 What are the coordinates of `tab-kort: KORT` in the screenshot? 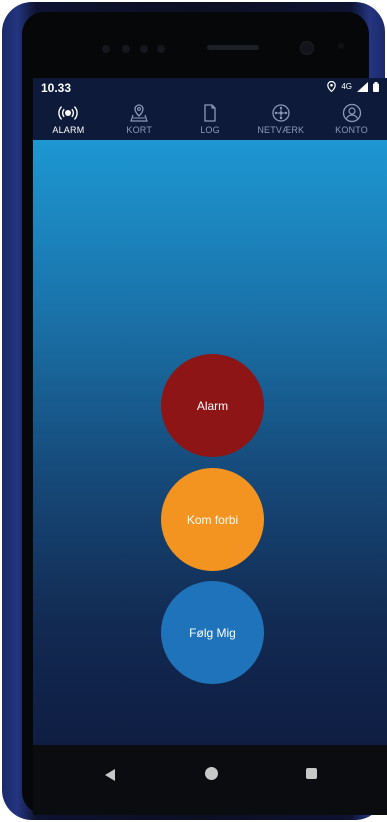 It's located at (139, 119).